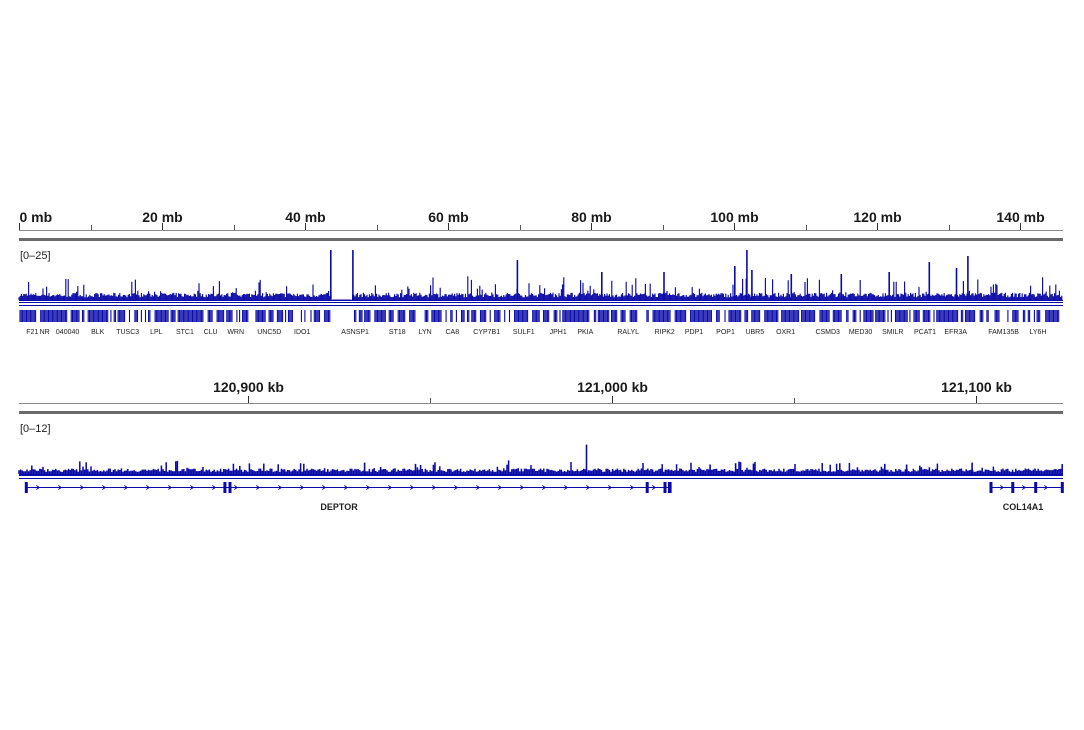 This screenshot has height=730, width=1084. Describe the element at coordinates (448, 217) in the screenshot. I see `ruler-tick-label: 60 mb` at that location.